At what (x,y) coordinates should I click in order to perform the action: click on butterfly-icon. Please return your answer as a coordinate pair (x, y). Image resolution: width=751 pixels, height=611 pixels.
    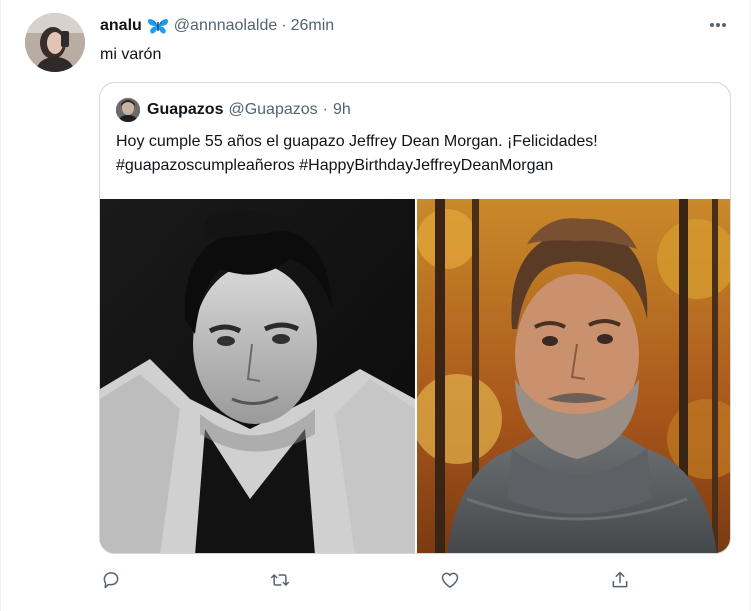
    Looking at the image, I should click on (158, 26).